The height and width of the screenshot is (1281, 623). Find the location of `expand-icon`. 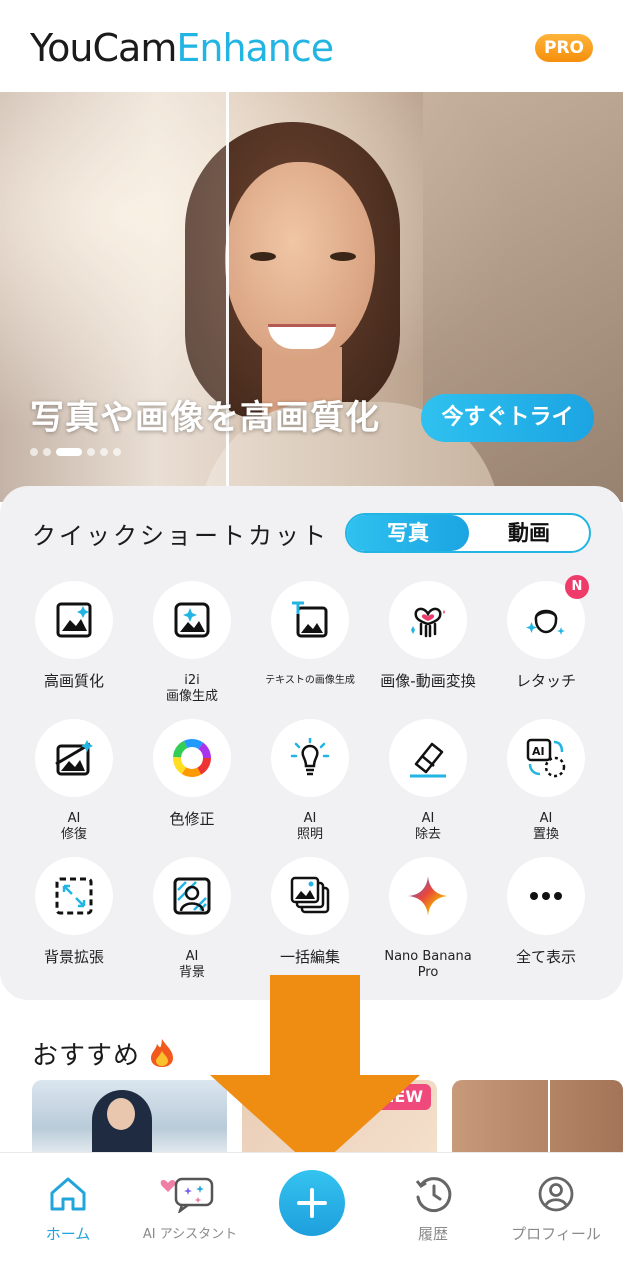

expand-icon is located at coordinates (74, 896).